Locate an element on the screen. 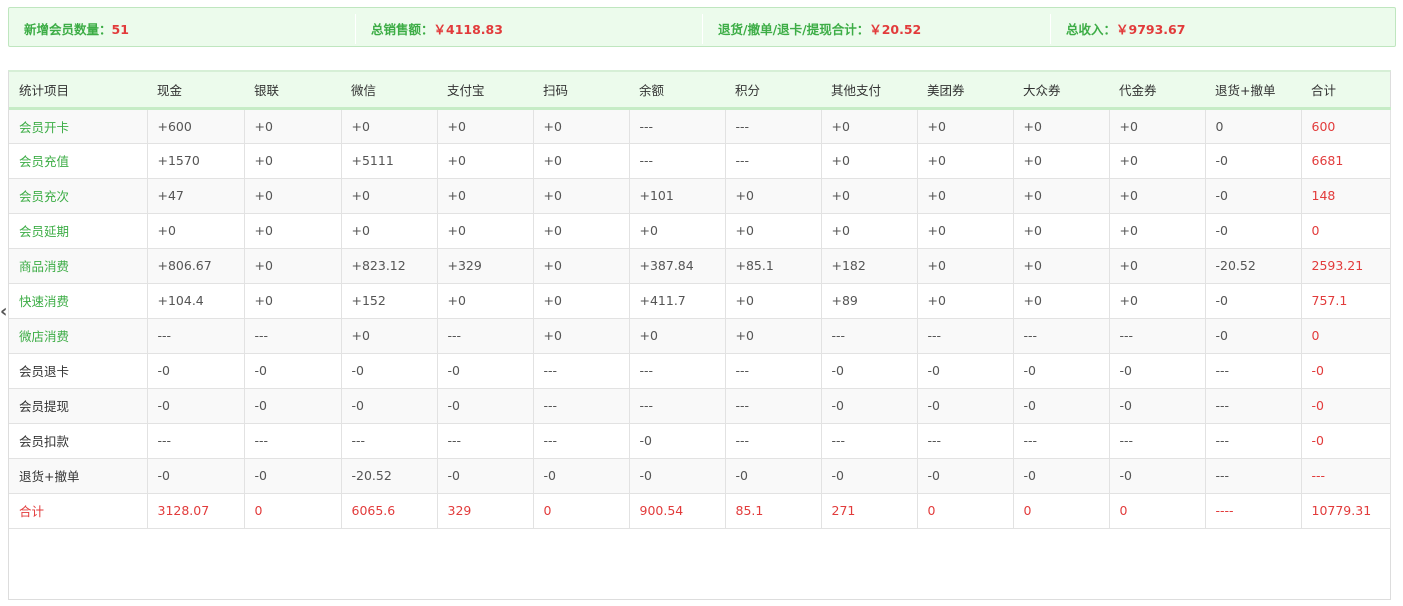 The width and height of the screenshot is (1403, 606). table-row: 退货+撤单 -0 -0 -20.52 -0 -0 -0 -0 -0 -0 -0 -0 --- --- is located at coordinates (700, 475).